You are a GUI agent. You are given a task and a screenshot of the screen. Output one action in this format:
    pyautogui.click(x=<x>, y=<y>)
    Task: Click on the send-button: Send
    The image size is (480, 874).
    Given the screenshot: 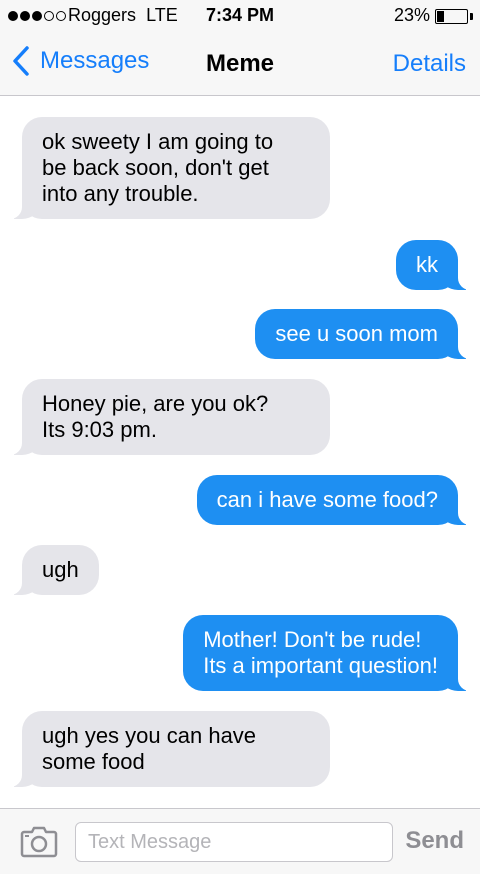 What is the action you would take?
    pyautogui.click(x=434, y=841)
    